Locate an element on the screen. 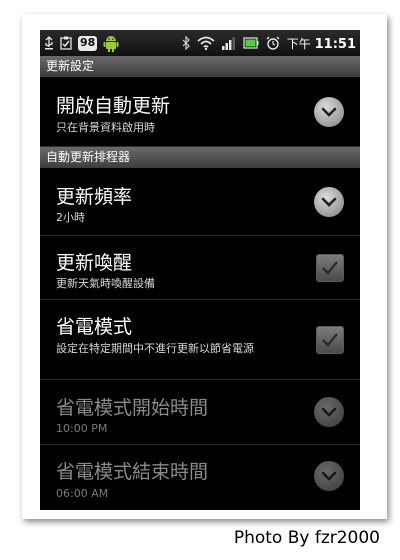 The height and width of the screenshot is (560, 400). status-clock: 下午 11:51 is located at coordinates (321, 43).